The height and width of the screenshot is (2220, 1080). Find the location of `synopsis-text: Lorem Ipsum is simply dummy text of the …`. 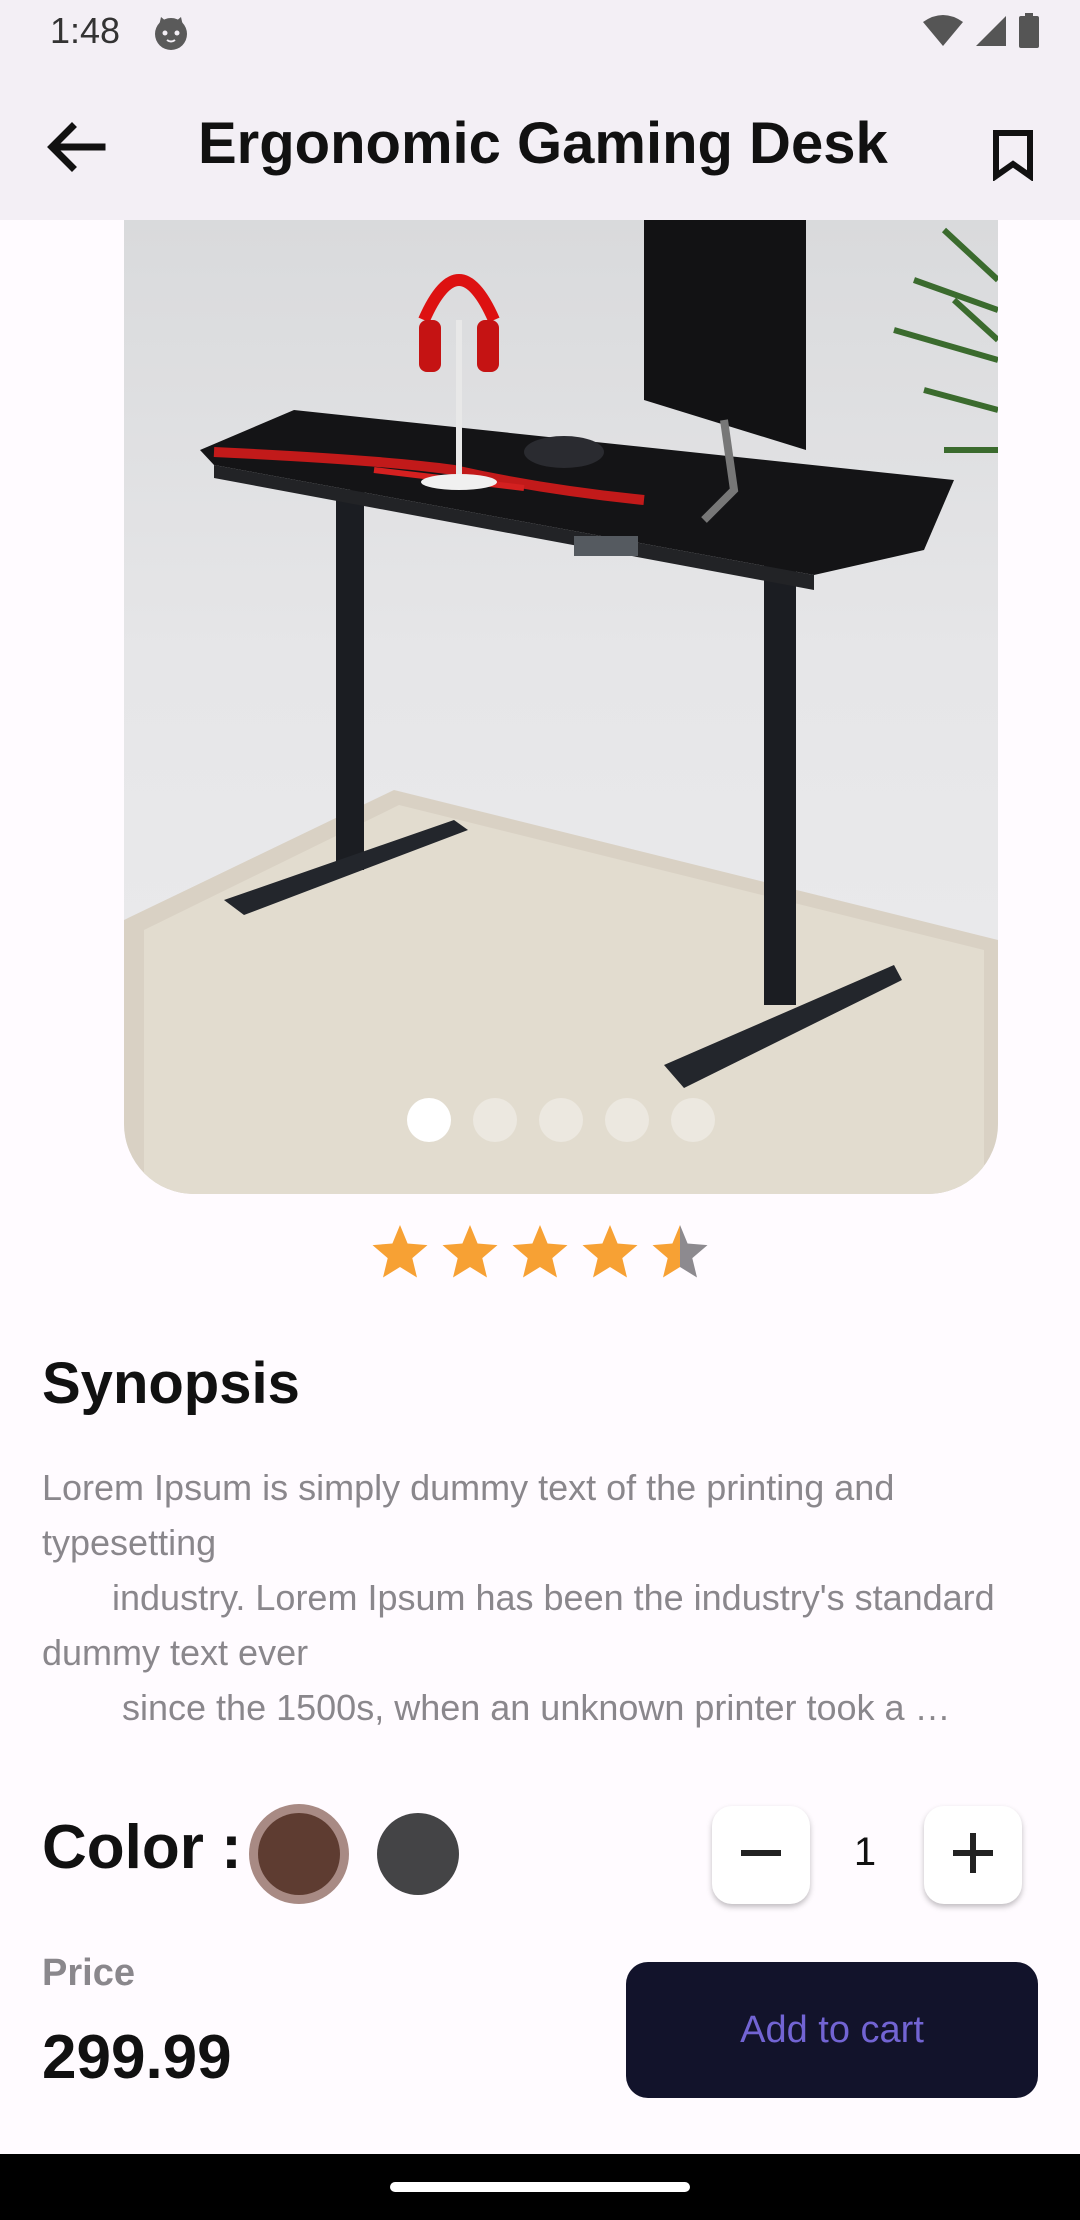

synopsis-text: Lorem Ipsum is simply dummy text of the … is located at coordinates (518, 1597).